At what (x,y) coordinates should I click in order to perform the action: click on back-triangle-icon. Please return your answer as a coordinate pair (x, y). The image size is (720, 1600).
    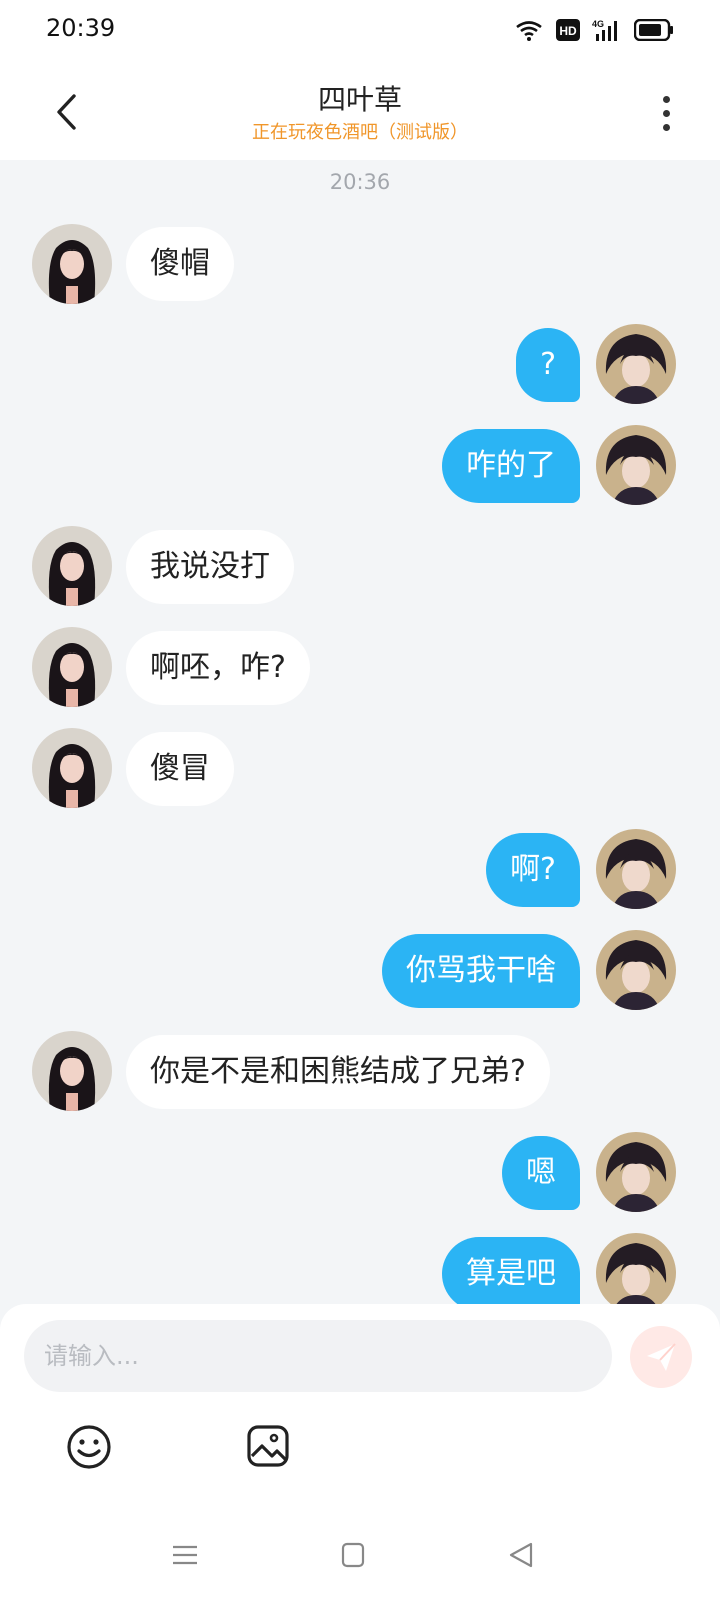
    Looking at the image, I should click on (521, 1555).